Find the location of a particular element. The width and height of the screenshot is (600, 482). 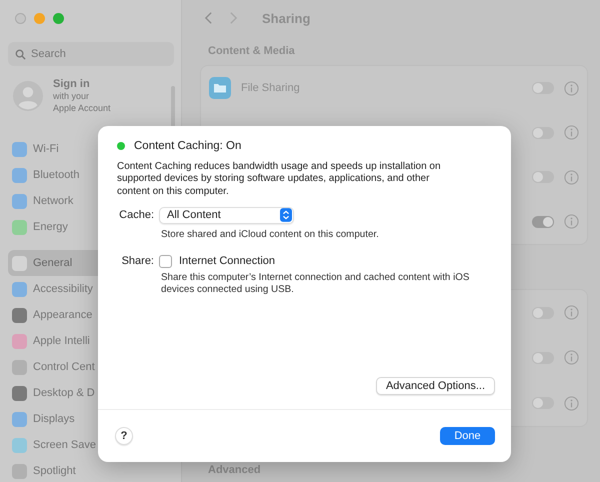

sidebar-item: Appearance is located at coordinates (53, 315).